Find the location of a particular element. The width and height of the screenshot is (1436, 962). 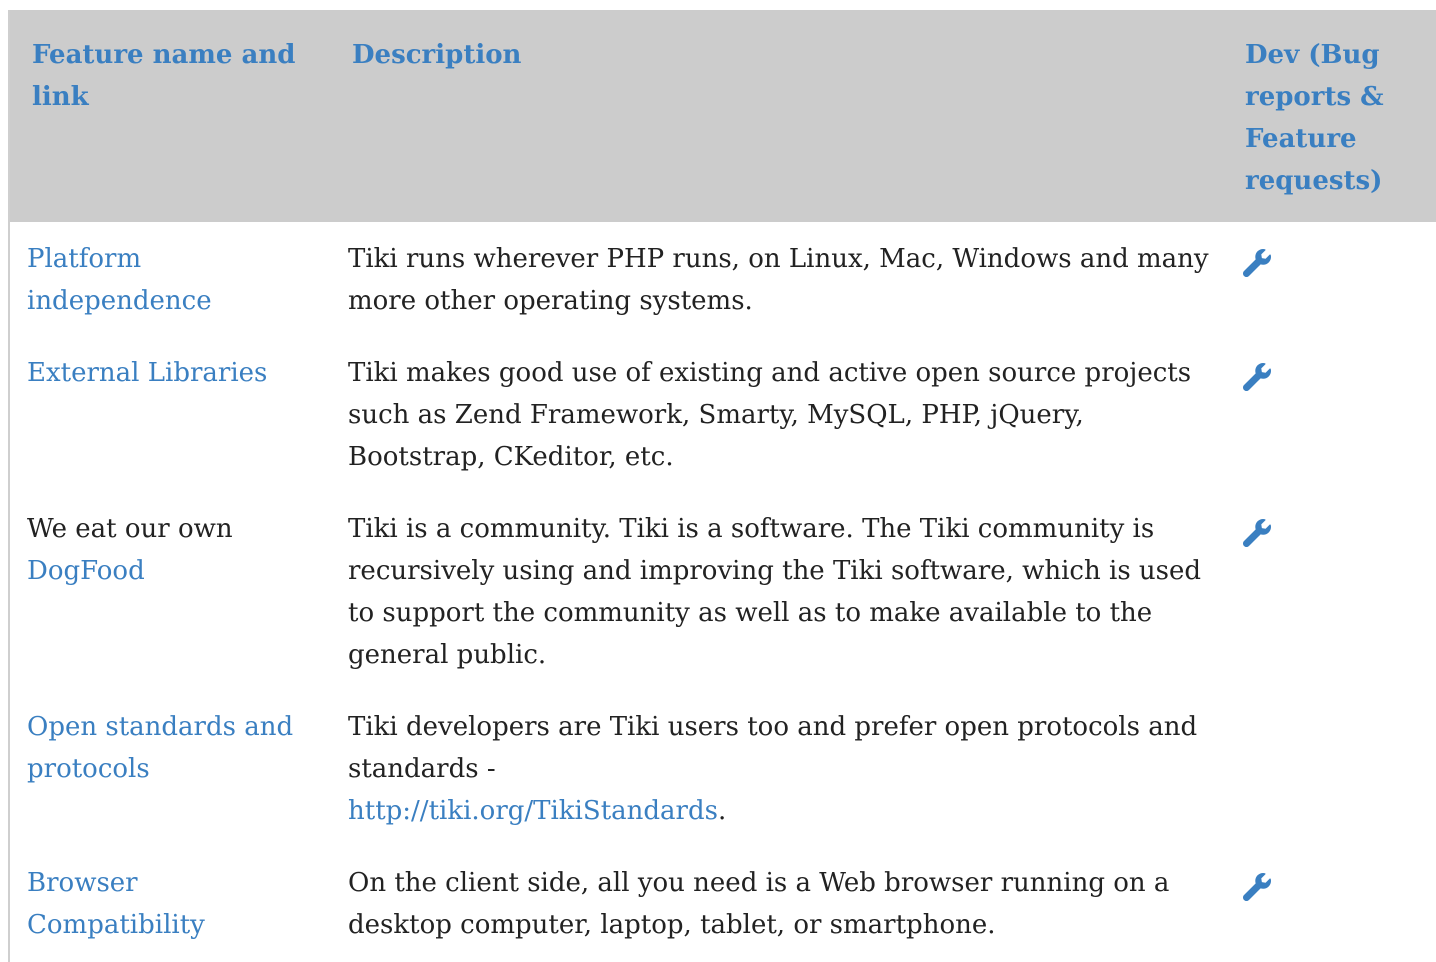

feature-link: DogFood is located at coordinates (86, 571).